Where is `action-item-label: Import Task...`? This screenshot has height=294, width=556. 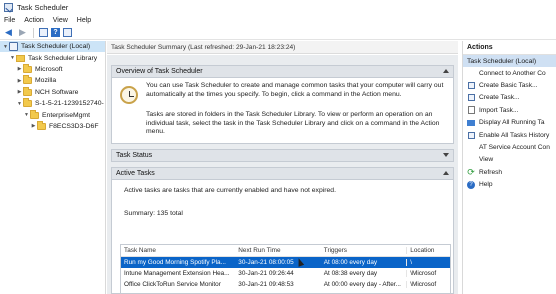
action-item-label: Import Task... is located at coordinates (499, 110).